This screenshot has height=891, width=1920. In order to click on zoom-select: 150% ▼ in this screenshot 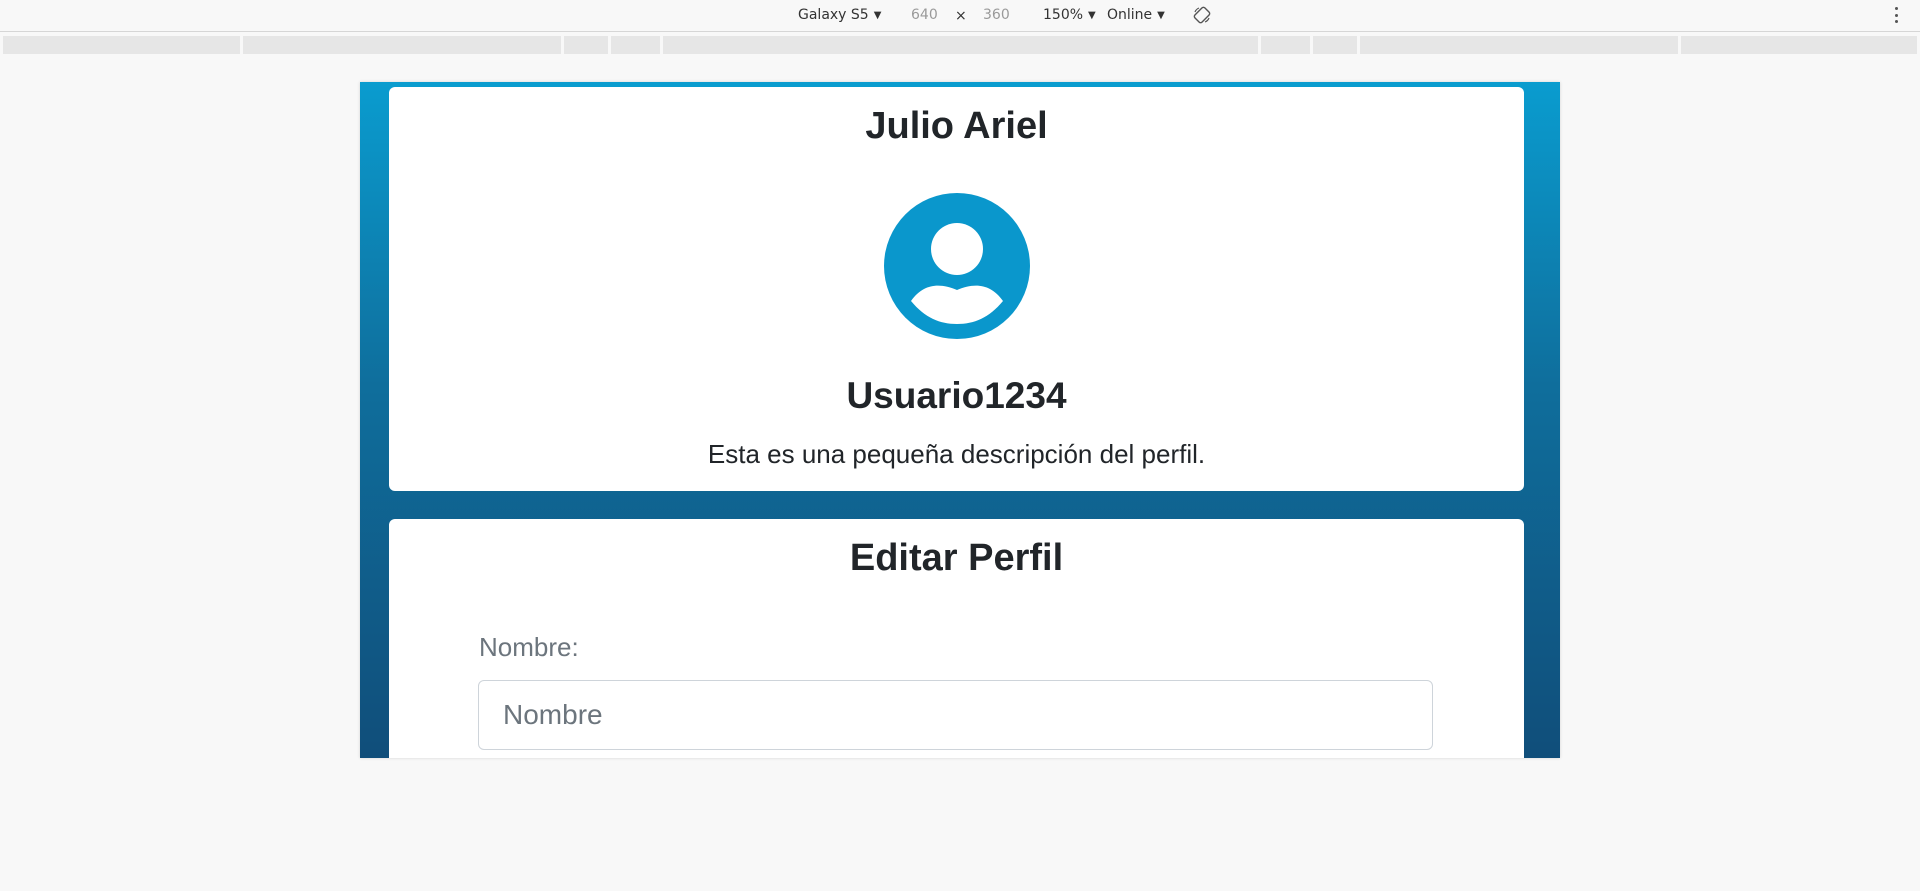, I will do `click(1069, 15)`.